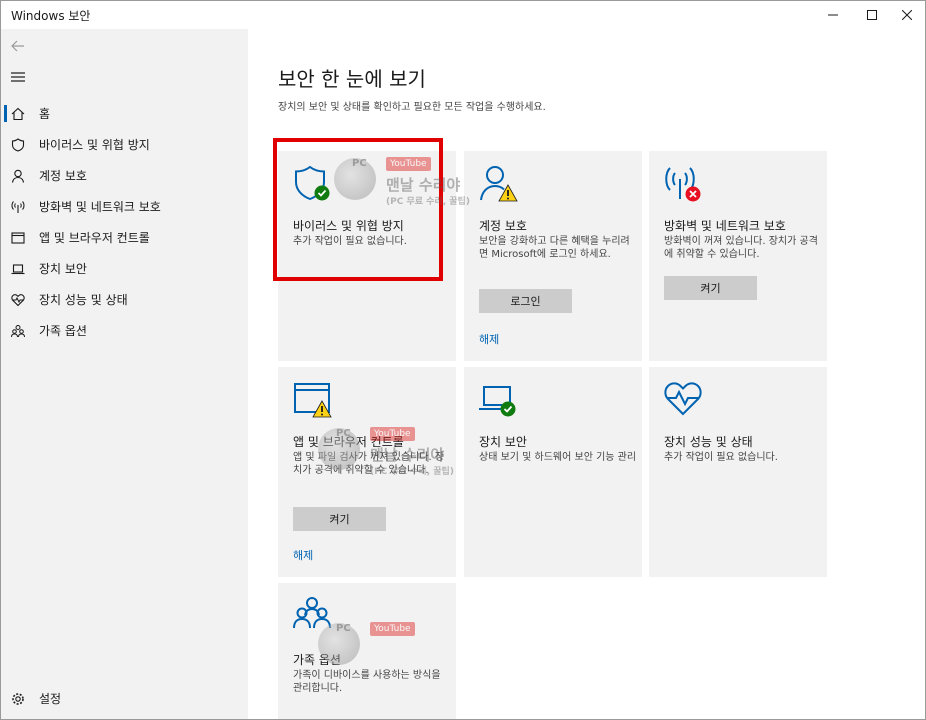 The width and height of the screenshot is (926, 720). What do you see at coordinates (45, 114) in the screenshot?
I see `sidebar-item-label: 홈` at bounding box center [45, 114].